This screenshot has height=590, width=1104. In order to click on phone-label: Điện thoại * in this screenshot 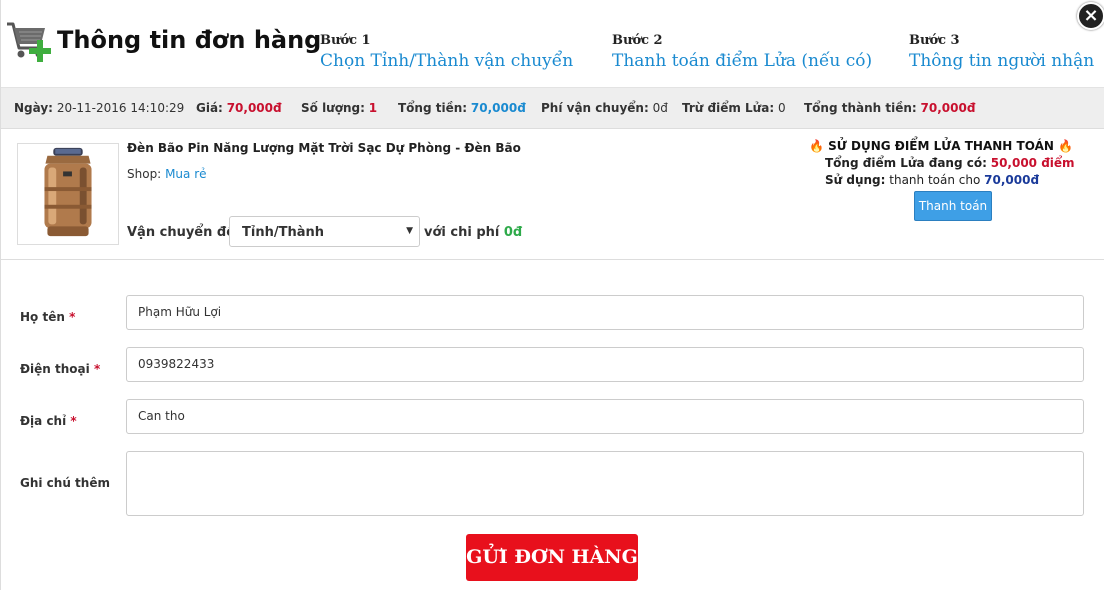, I will do `click(60, 369)`.